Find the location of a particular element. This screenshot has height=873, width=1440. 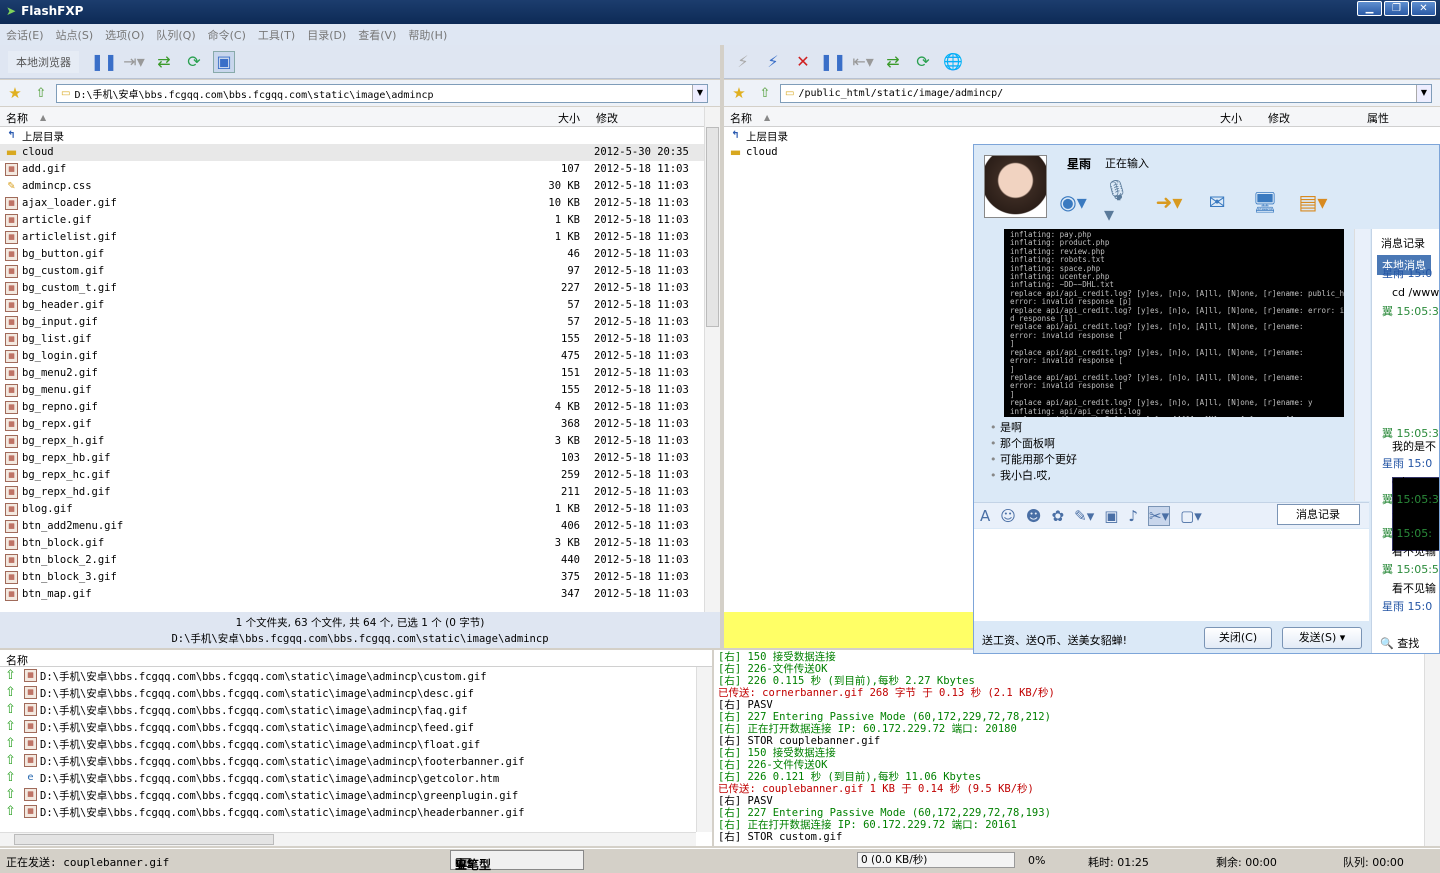

menu-item: 选项(O) is located at coordinates (124, 35).